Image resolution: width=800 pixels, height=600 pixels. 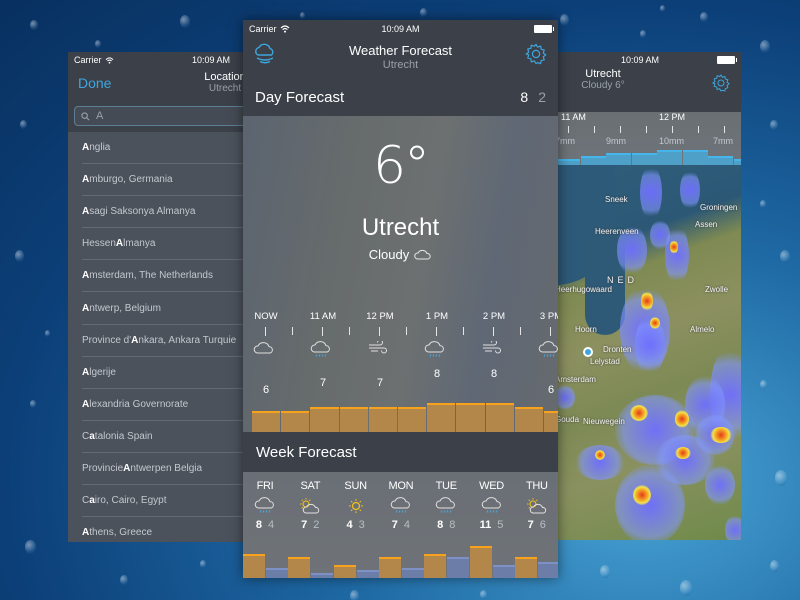 What do you see at coordinates (446, 486) in the screenshot?
I see `day-name: TUE` at bounding box center [446, 486].